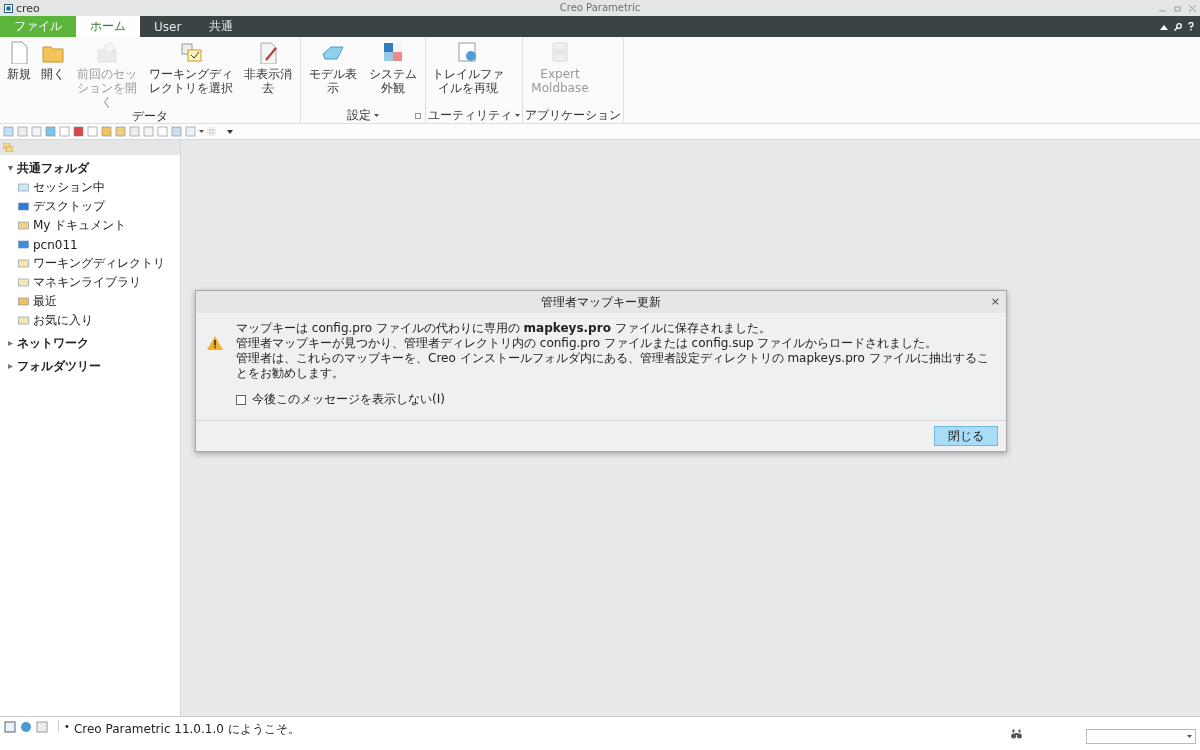  I want to click on tree-item: pcn011, so click(55, 244).